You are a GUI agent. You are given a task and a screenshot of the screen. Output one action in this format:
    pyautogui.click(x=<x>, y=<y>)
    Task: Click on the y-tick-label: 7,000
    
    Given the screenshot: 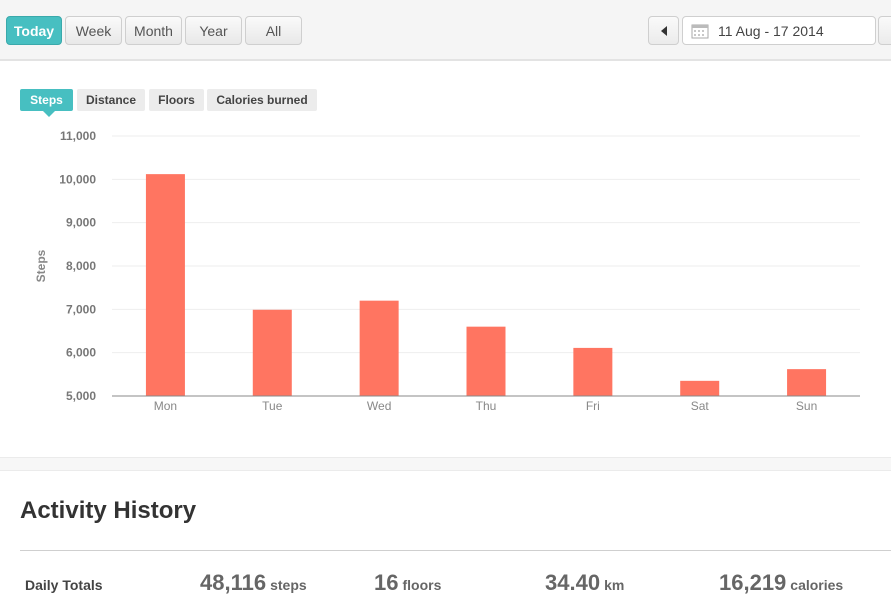 What is the action you would take?
    pyautogui.click(x=81, y=309)
    